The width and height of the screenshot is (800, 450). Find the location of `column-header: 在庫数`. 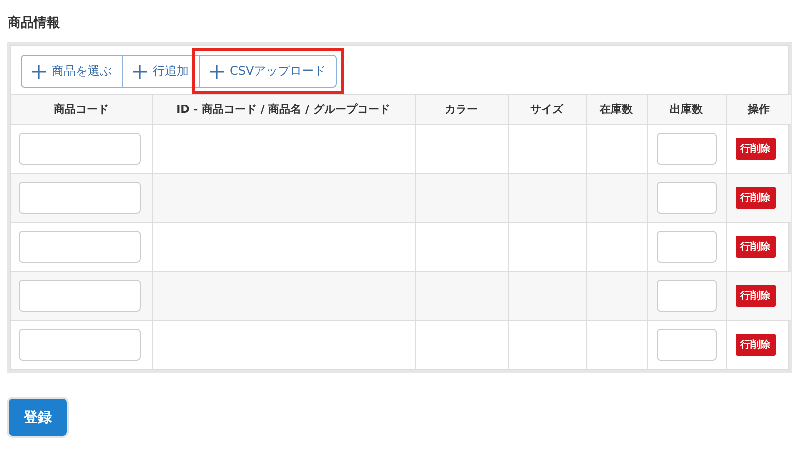

column-header: 在庫数 is located at coordinates (616, 109).